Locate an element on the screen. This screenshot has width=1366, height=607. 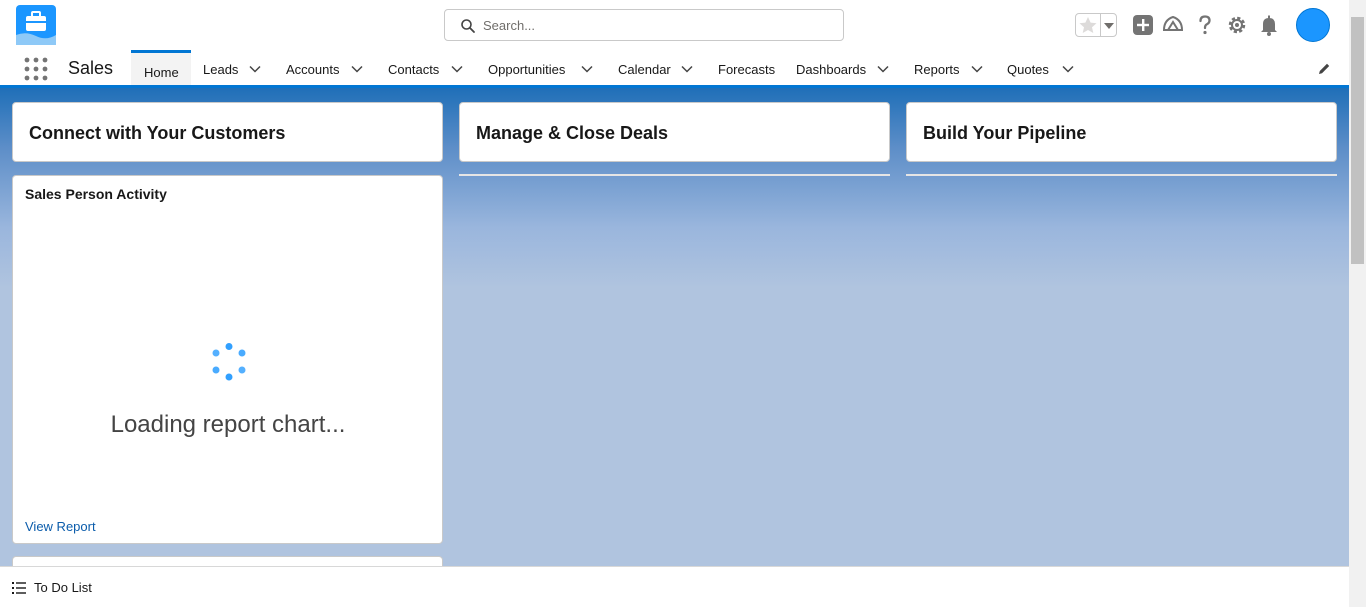
column-title: Manage & Close Deals is located at coordinates (572, 133).